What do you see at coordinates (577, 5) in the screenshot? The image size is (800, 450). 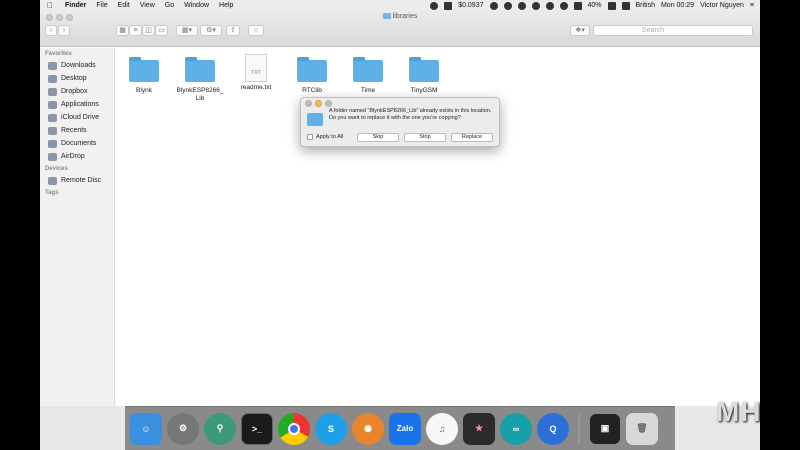 I see `volume-icon` at bounding box center [577, 5].